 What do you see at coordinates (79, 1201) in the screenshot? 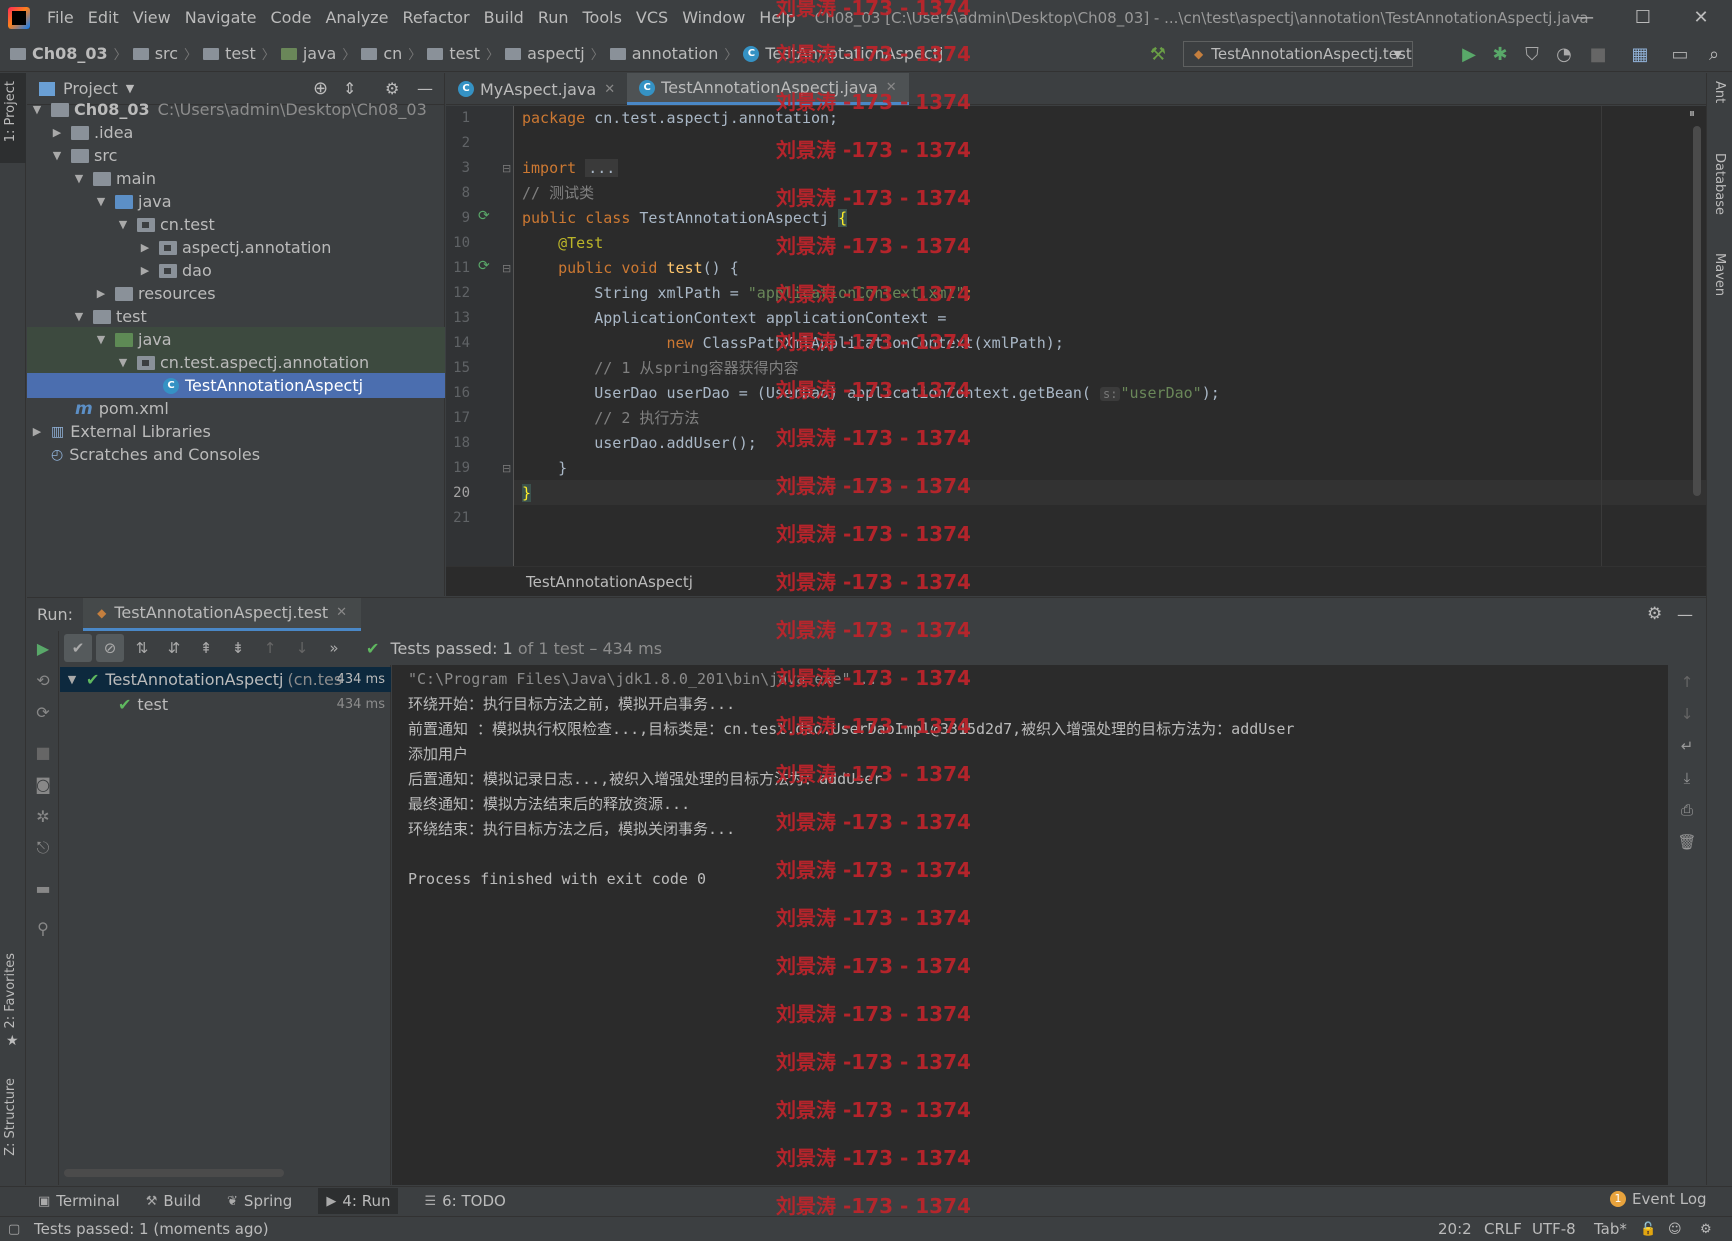
I see `terminal-tool-button: ▣ Terminal` at bounding box center [79, 1201].